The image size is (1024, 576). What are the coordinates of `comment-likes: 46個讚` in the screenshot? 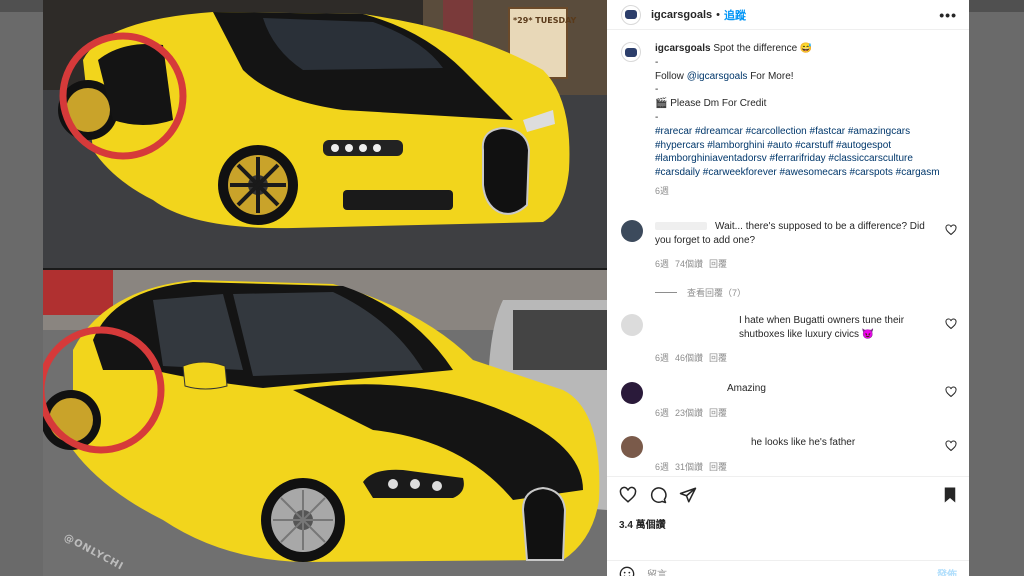 It's located at (689, 358).